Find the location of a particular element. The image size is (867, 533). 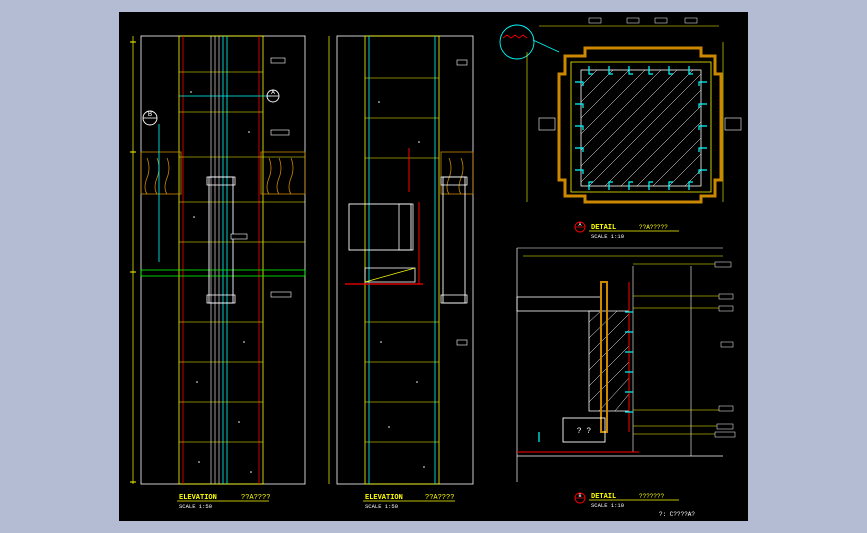

elevation-b-scale: SCALE 1:50 is located at coordinates (381, 506).